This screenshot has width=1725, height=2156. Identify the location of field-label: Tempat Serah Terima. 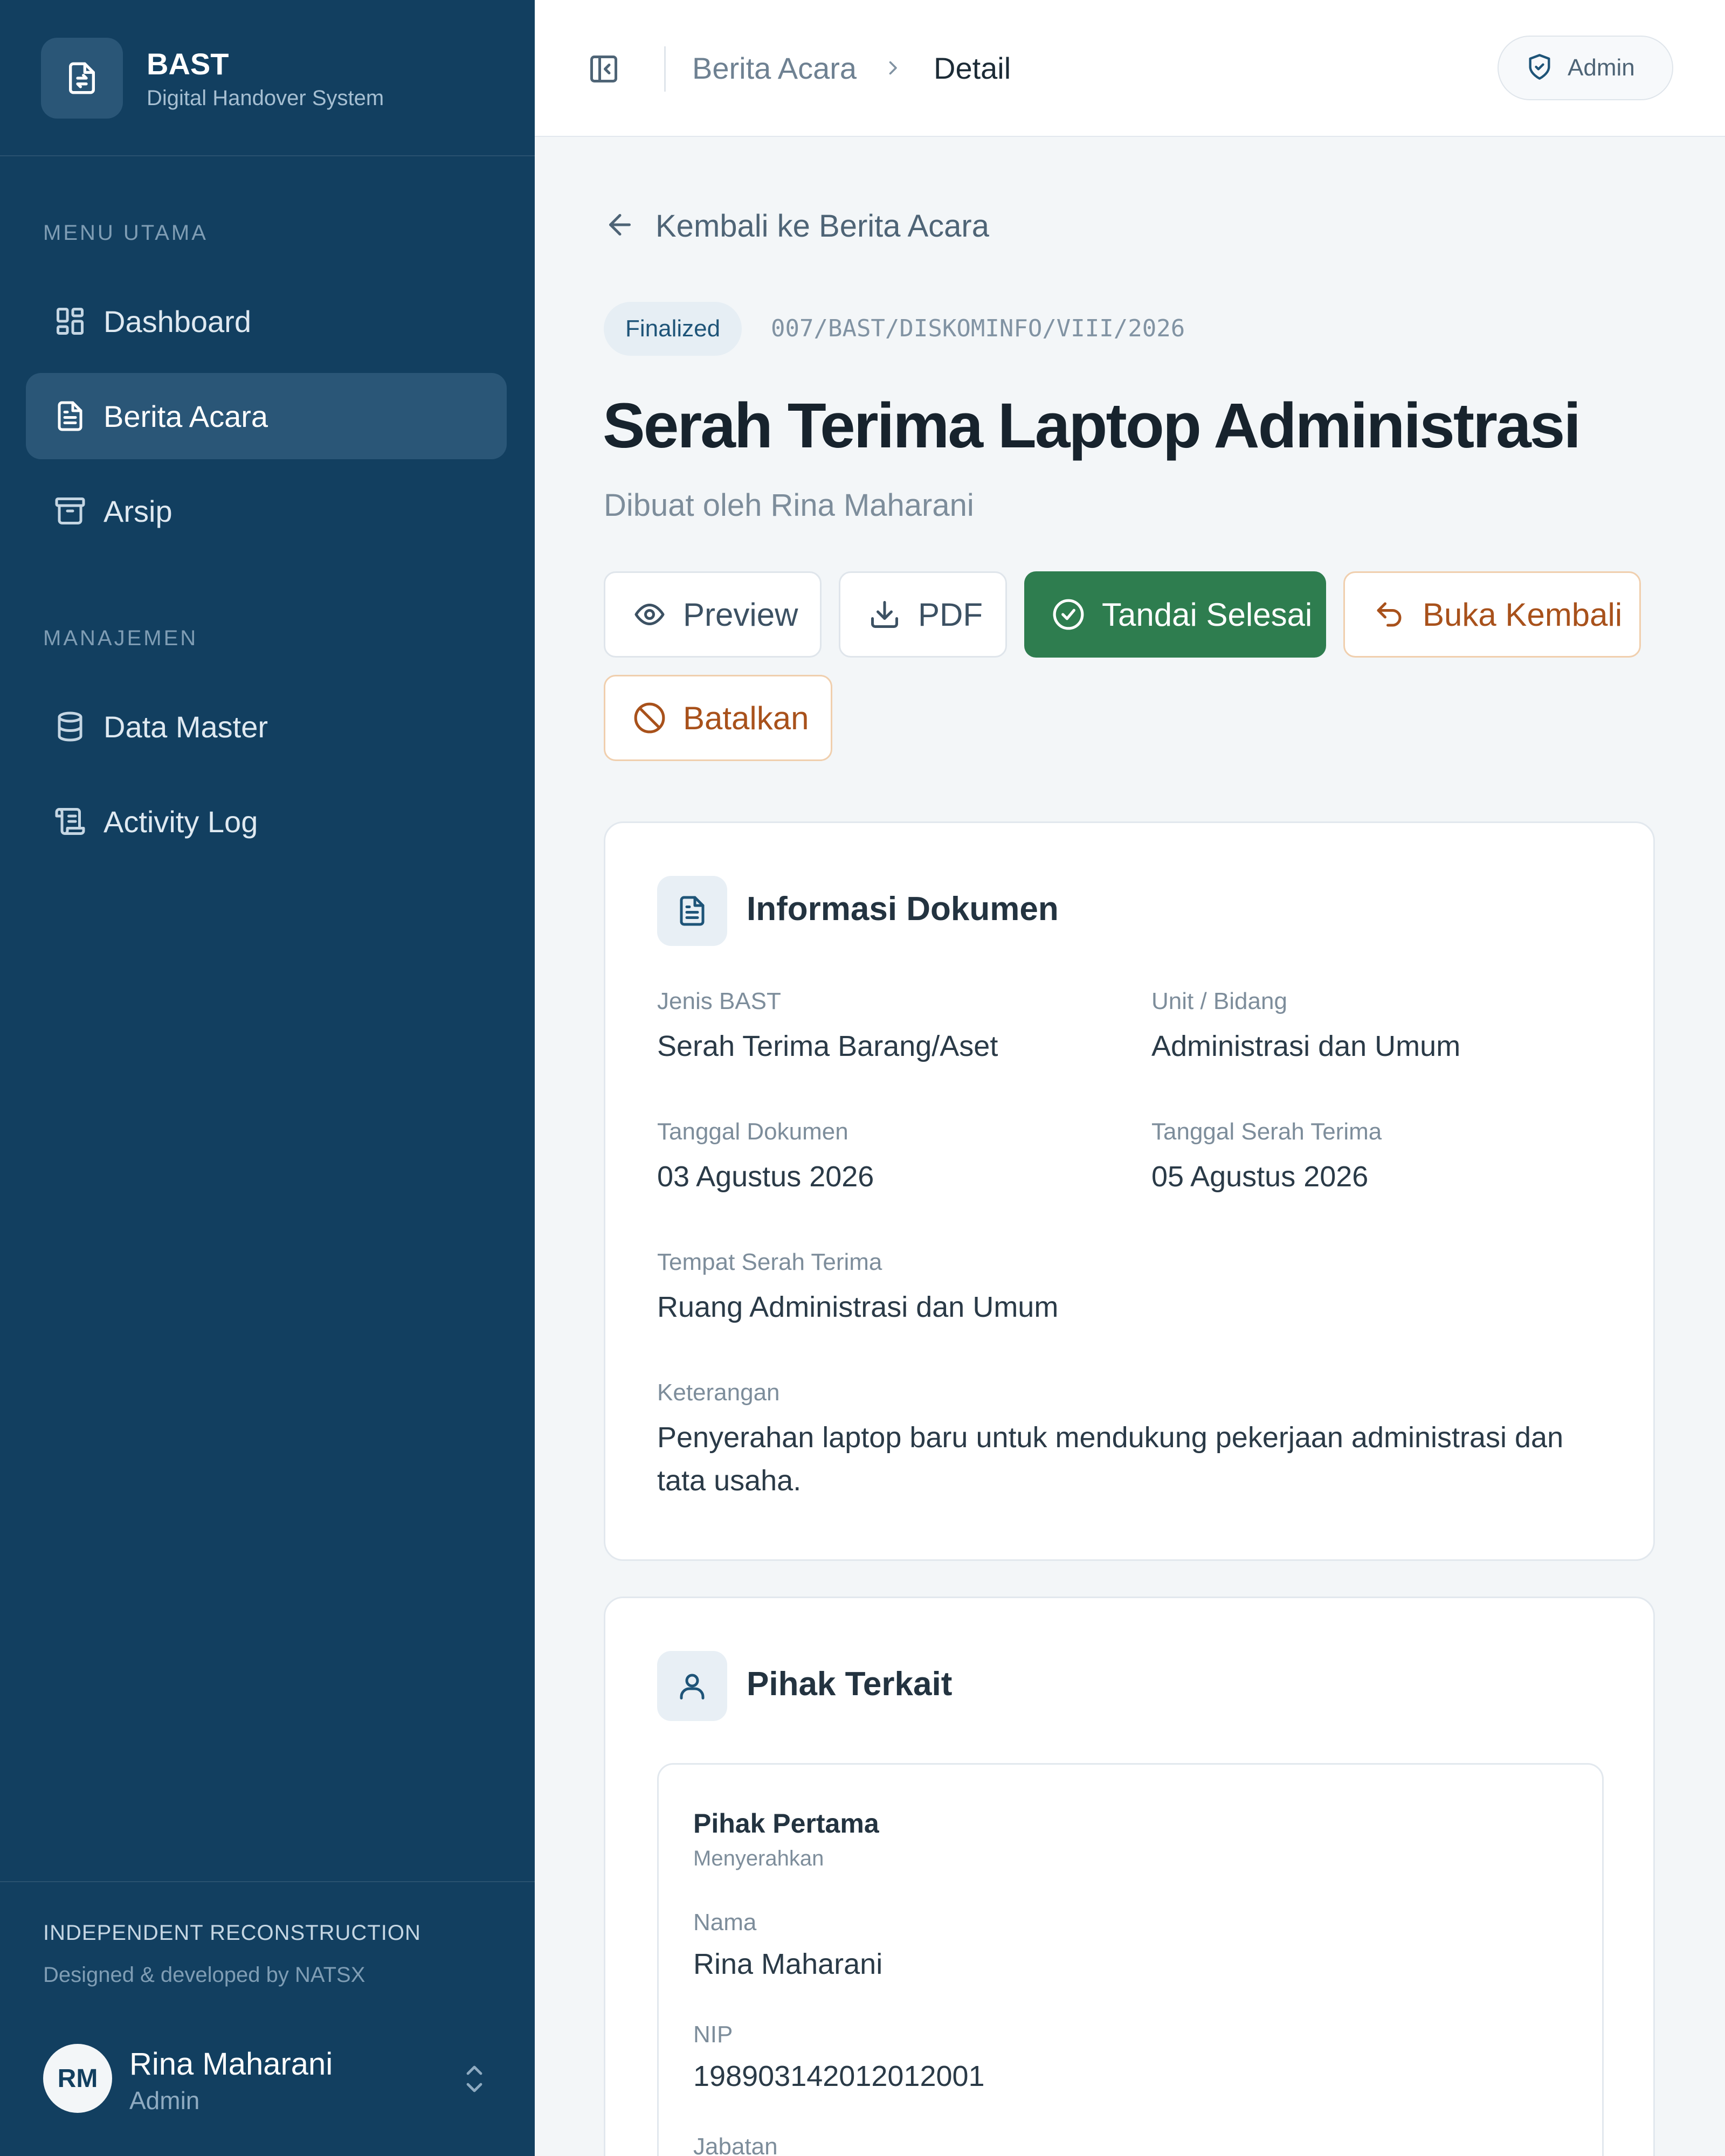
(769, 1262).